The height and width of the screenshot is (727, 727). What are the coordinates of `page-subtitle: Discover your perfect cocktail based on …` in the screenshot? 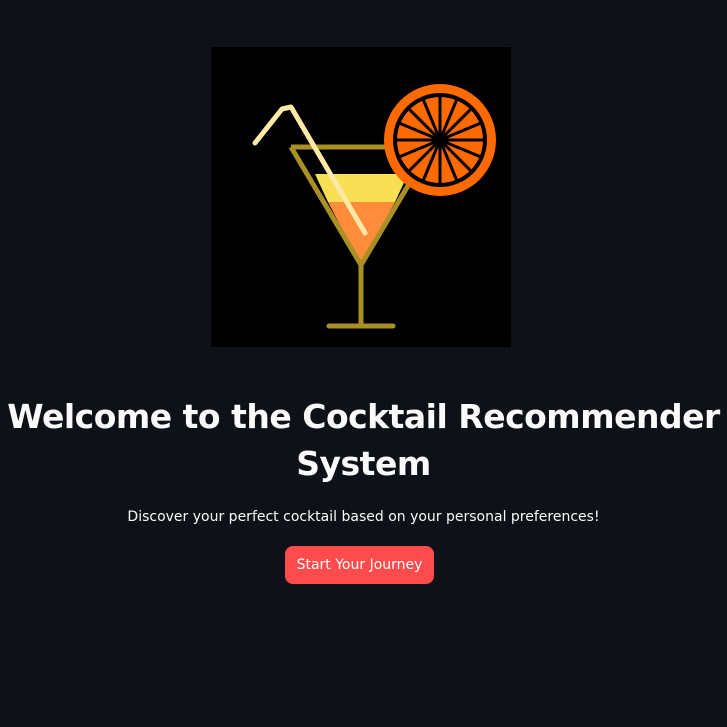 It's located at (363, 517).